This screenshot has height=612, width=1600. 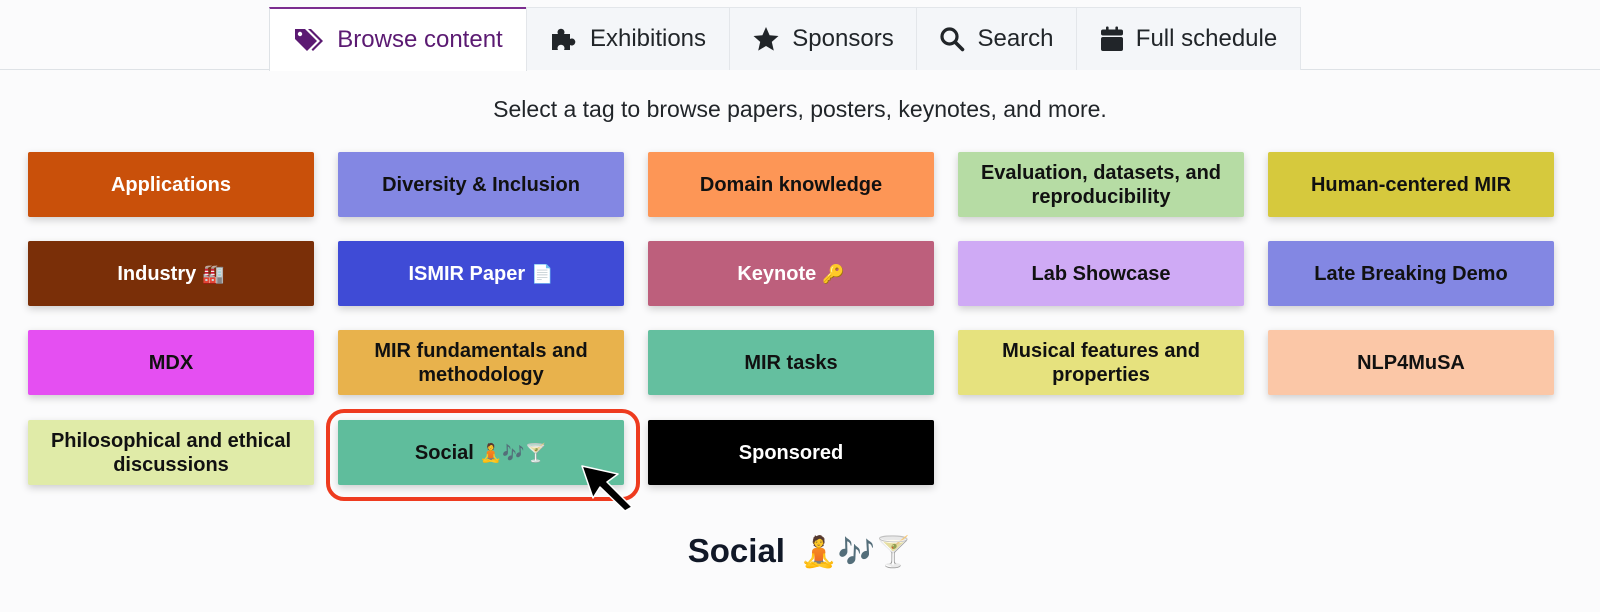 I want to click on section-title-text: Social, so click(x=736, y=550).